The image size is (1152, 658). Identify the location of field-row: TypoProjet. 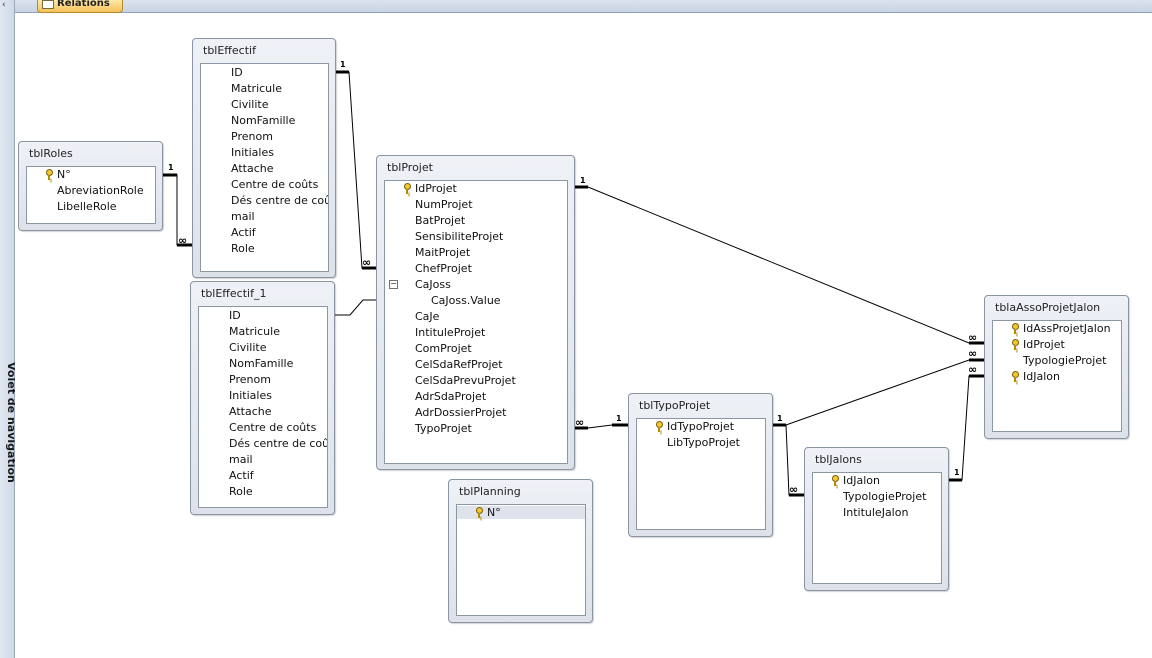
(443, 428).